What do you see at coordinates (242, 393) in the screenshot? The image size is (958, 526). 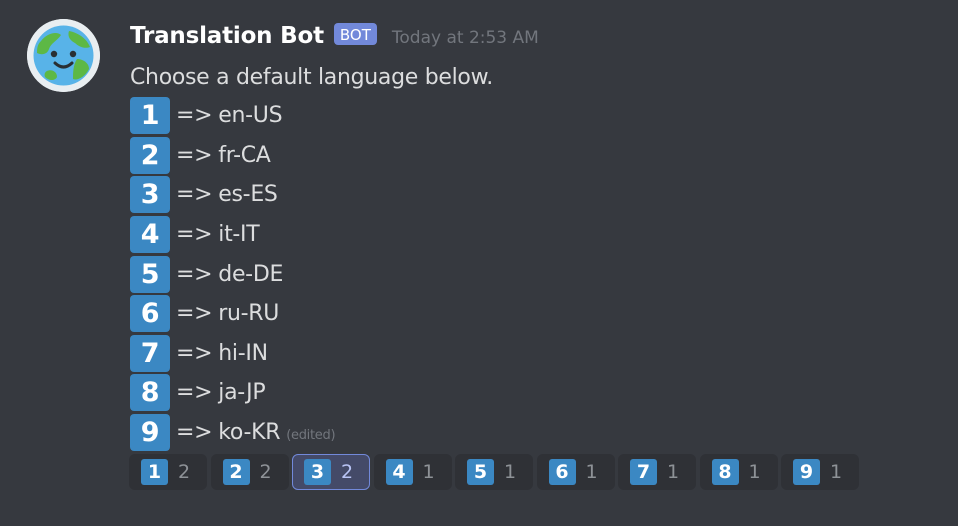 I see `language-code: ja-JP` at bounding box center [242, 393].